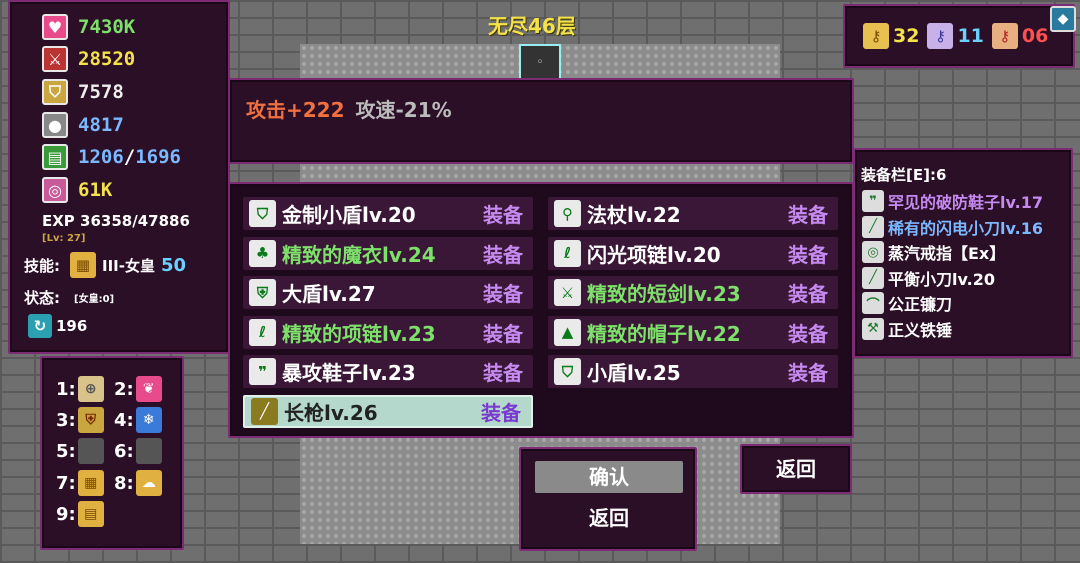  What do you see at coordinates (403, 110) in the screenshot?
I see `tooltip-spd: 攻速-21%` at bounding box center [403, 110].